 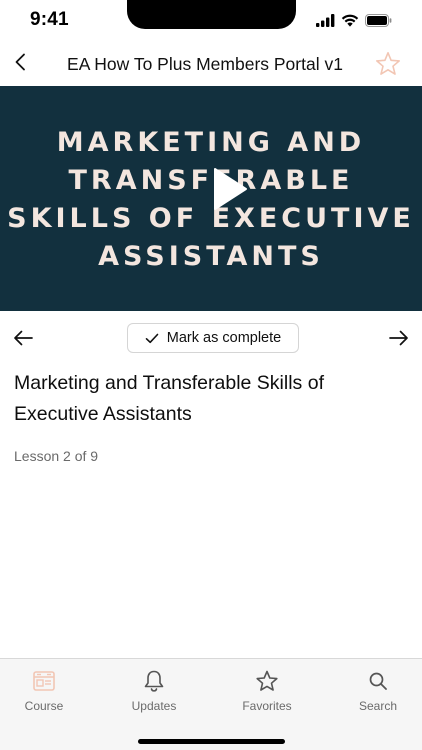 I want to click on header-title: EA How To Plus Members Portal v1, so click(x=205, y=64).